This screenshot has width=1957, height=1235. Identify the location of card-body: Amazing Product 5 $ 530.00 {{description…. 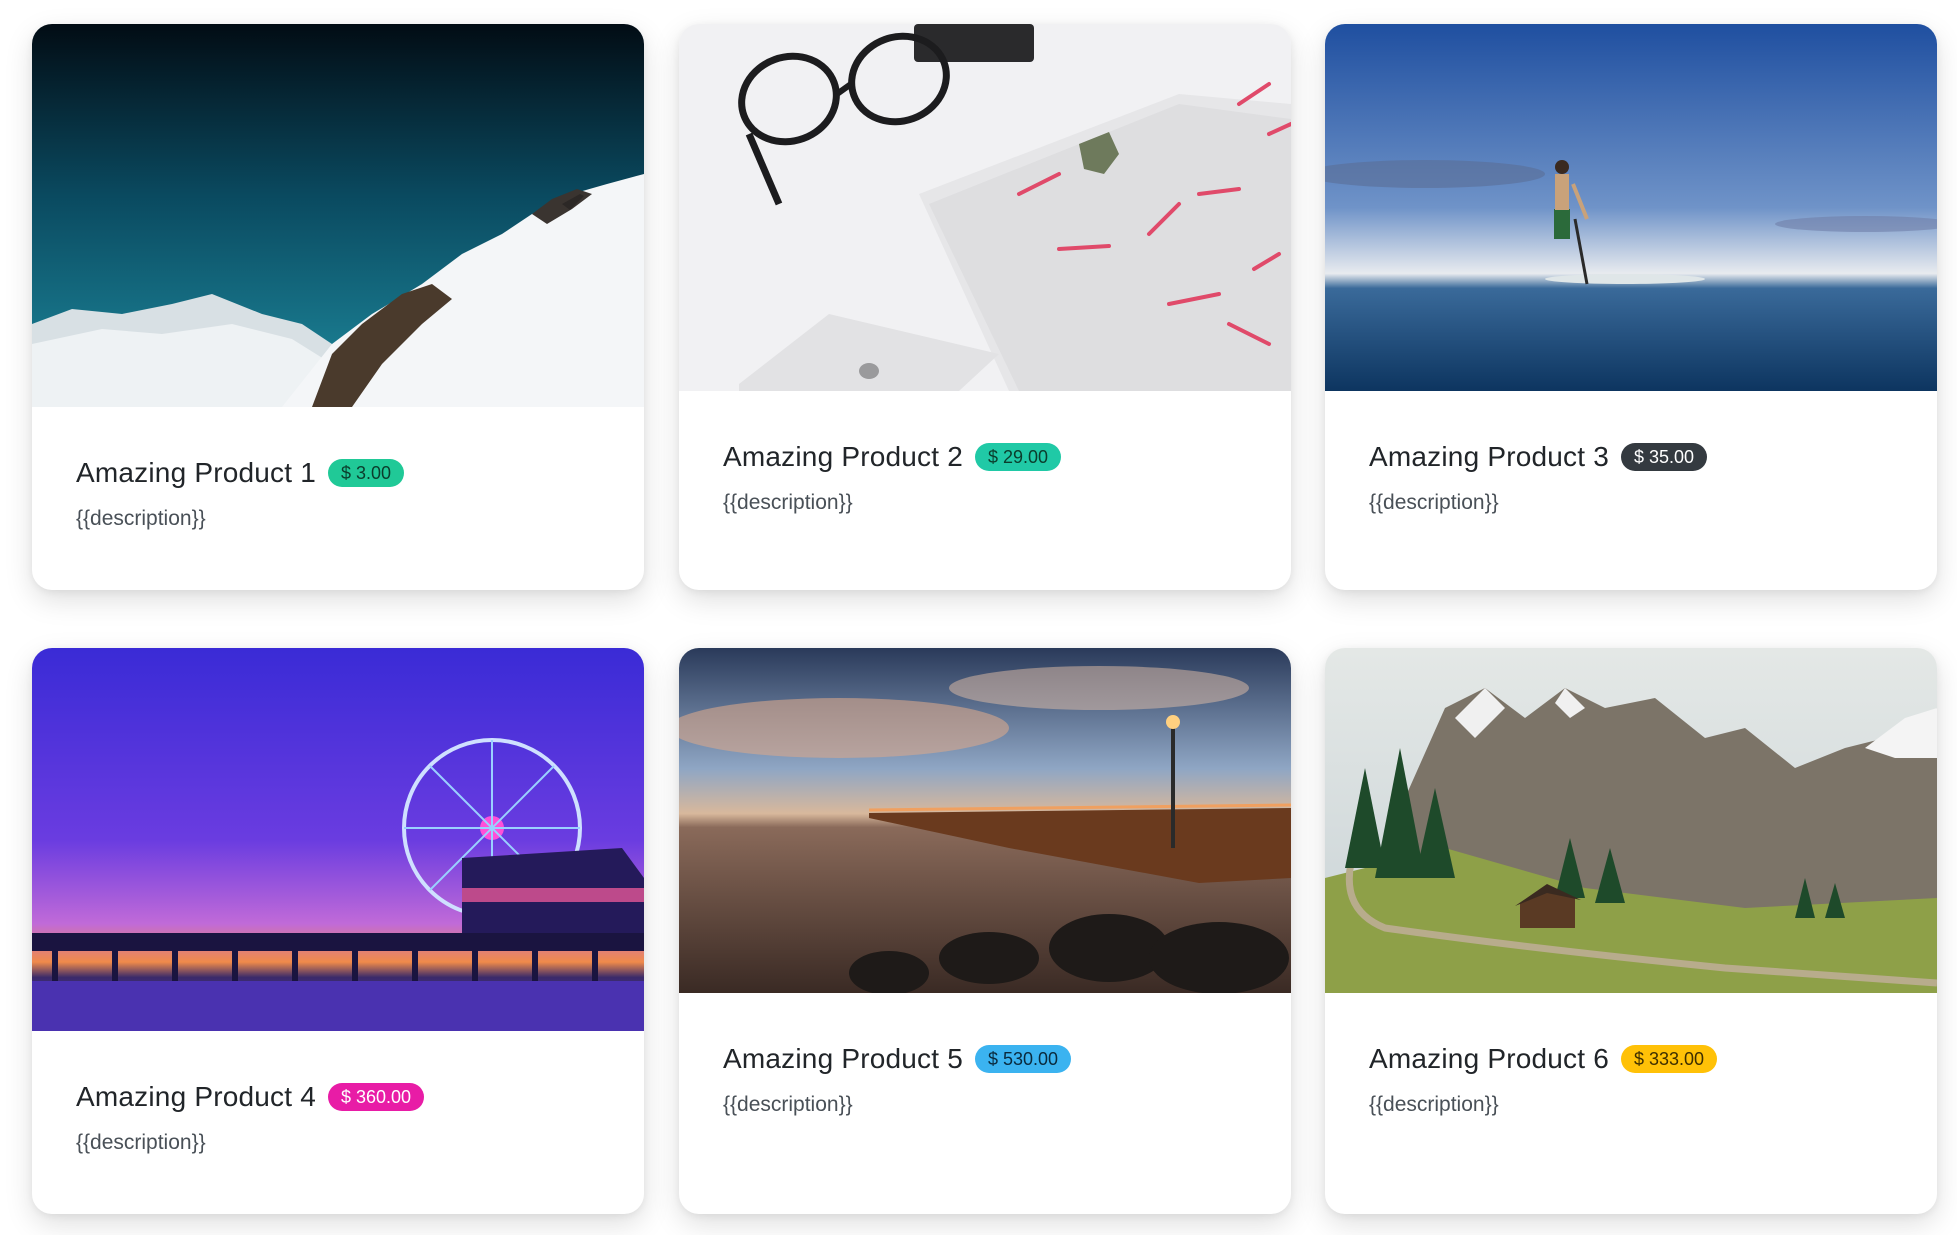
(985, 1055).